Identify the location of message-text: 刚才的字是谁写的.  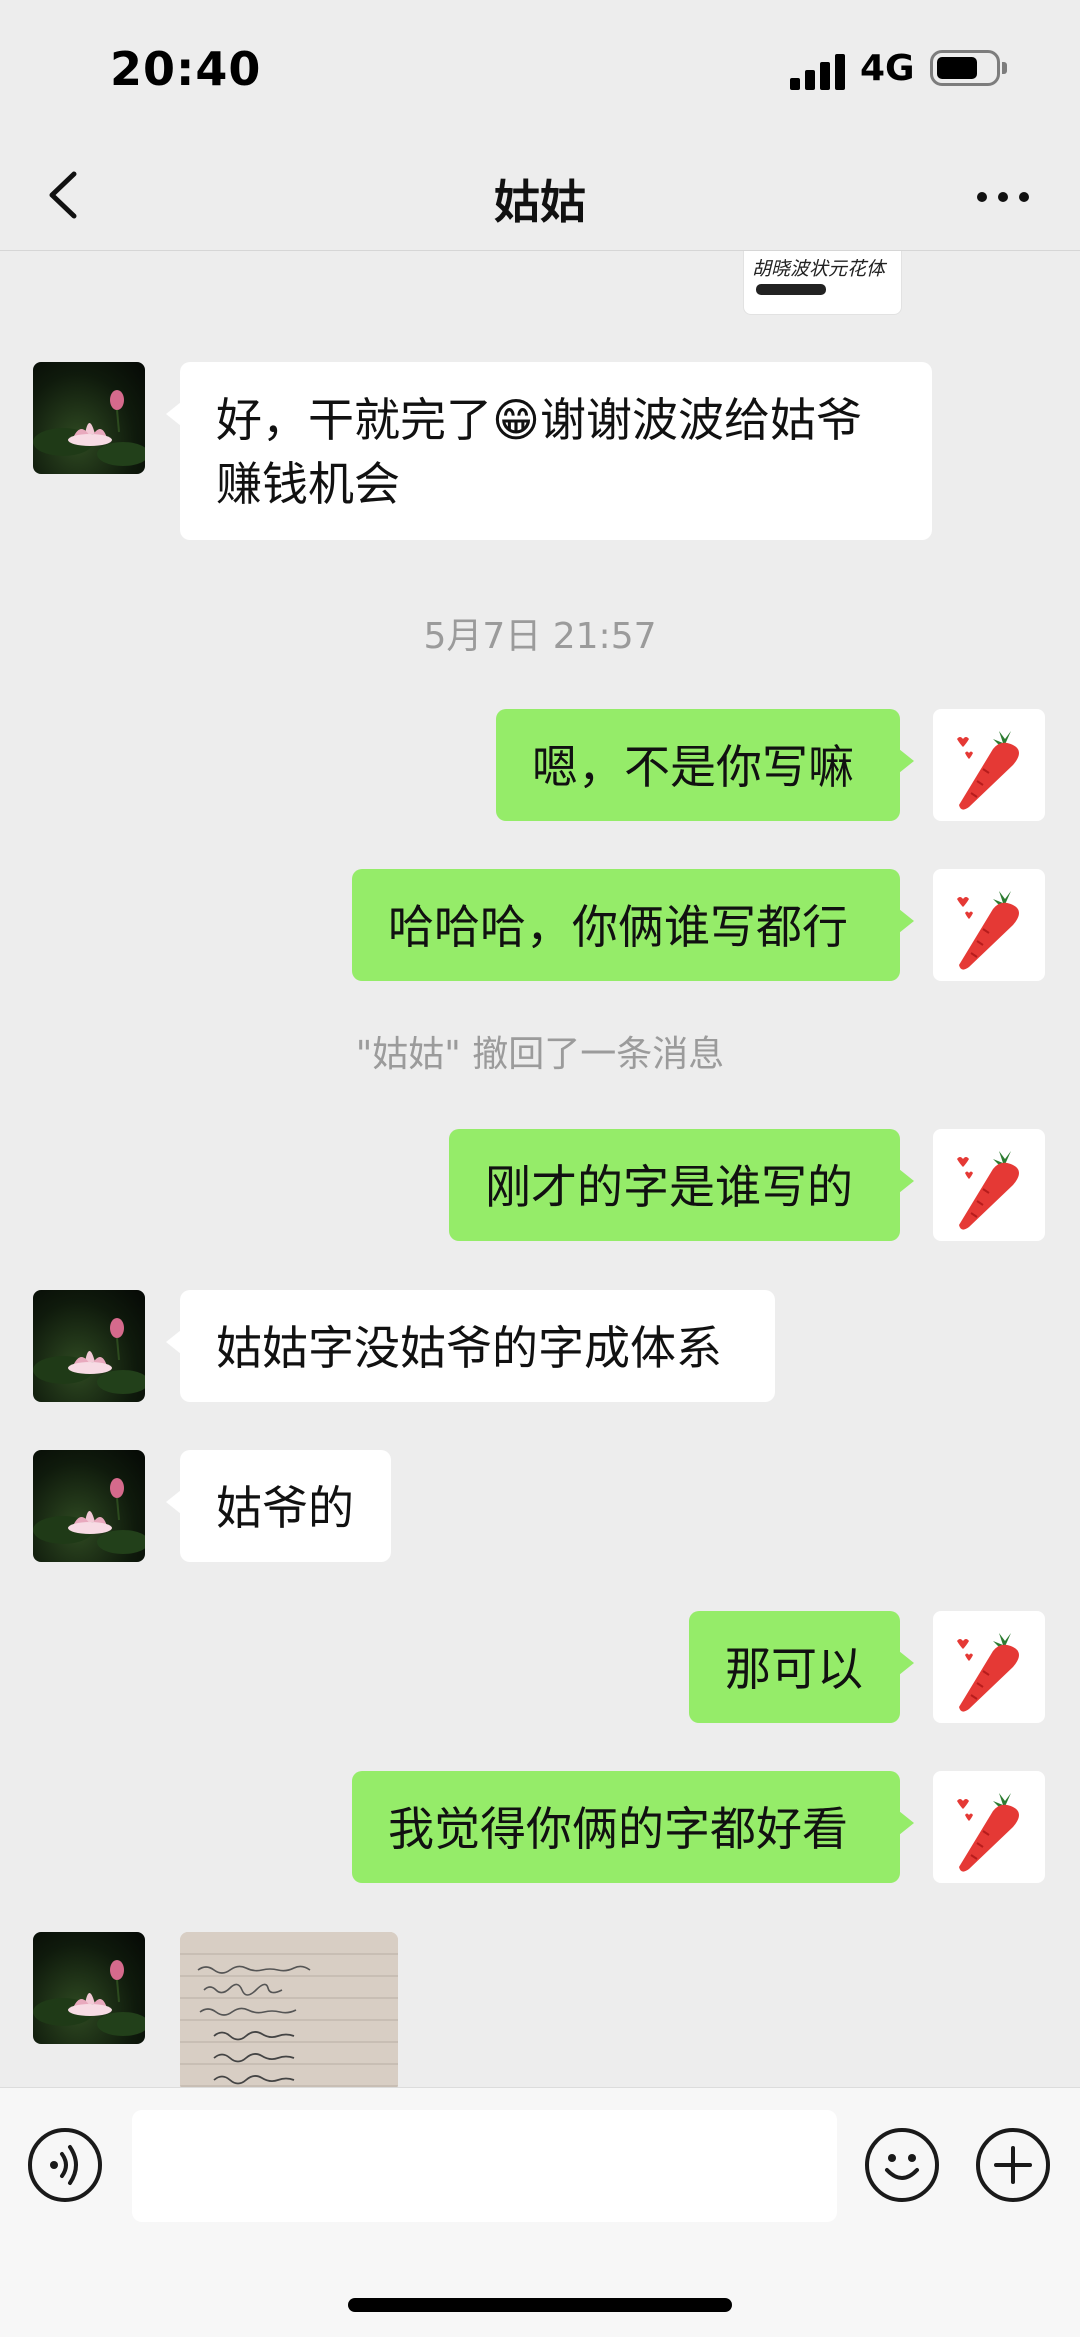
(669, 1187).